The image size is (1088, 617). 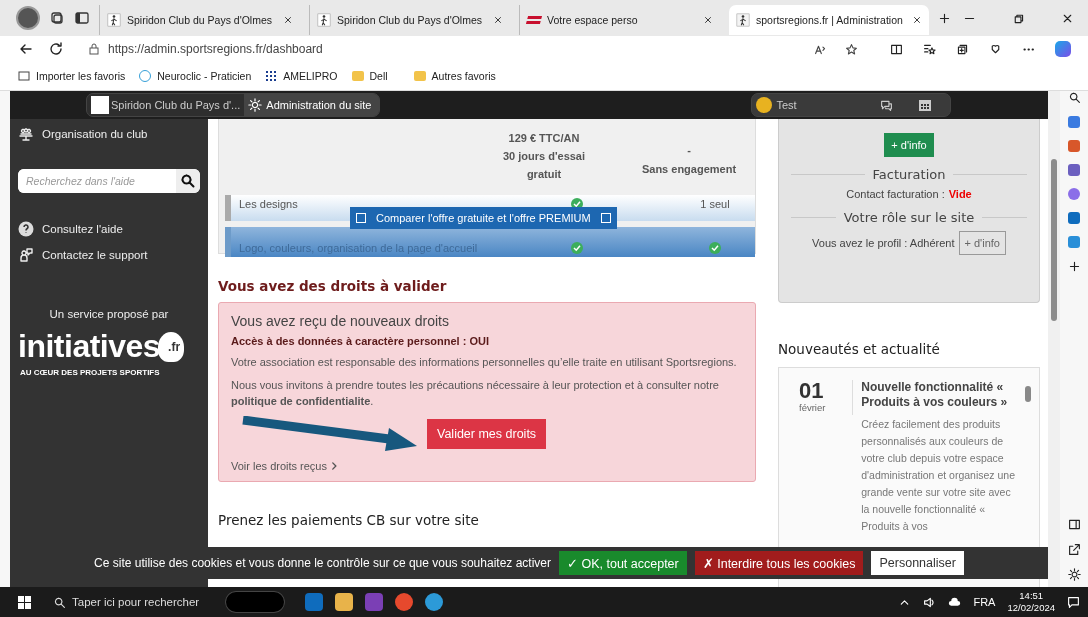 What do you see at coordinates (859, 349) in the screenshot?
I see `news-heading: Nouveautés et actualité` at bounding box center [859, 349].